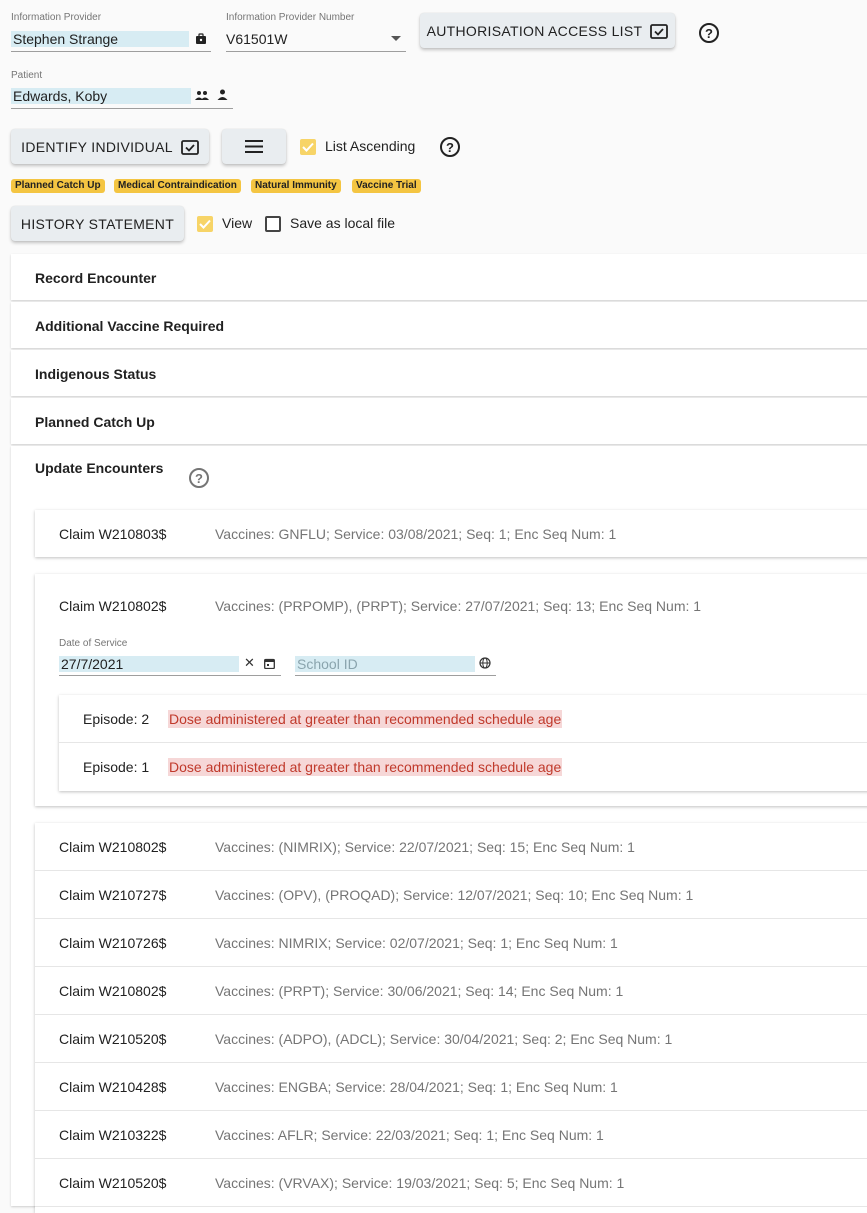  I want to click on episode-label: Episode: 1, so click(116, 767).